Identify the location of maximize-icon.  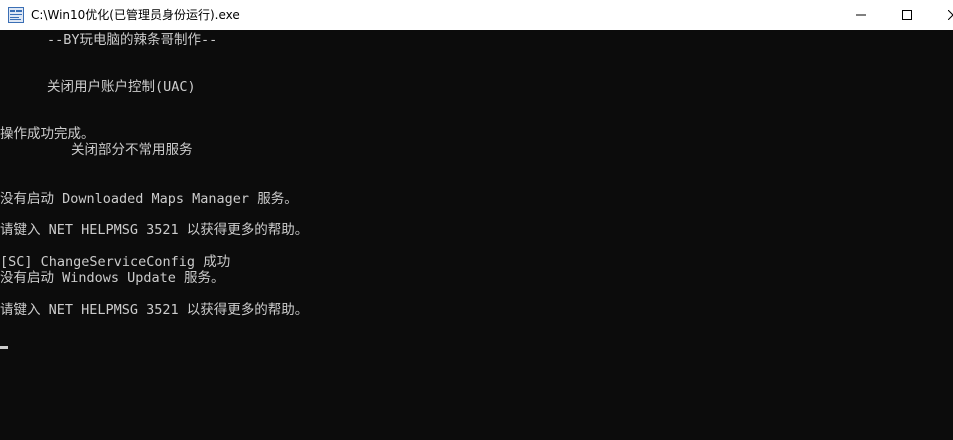
(907, 15).